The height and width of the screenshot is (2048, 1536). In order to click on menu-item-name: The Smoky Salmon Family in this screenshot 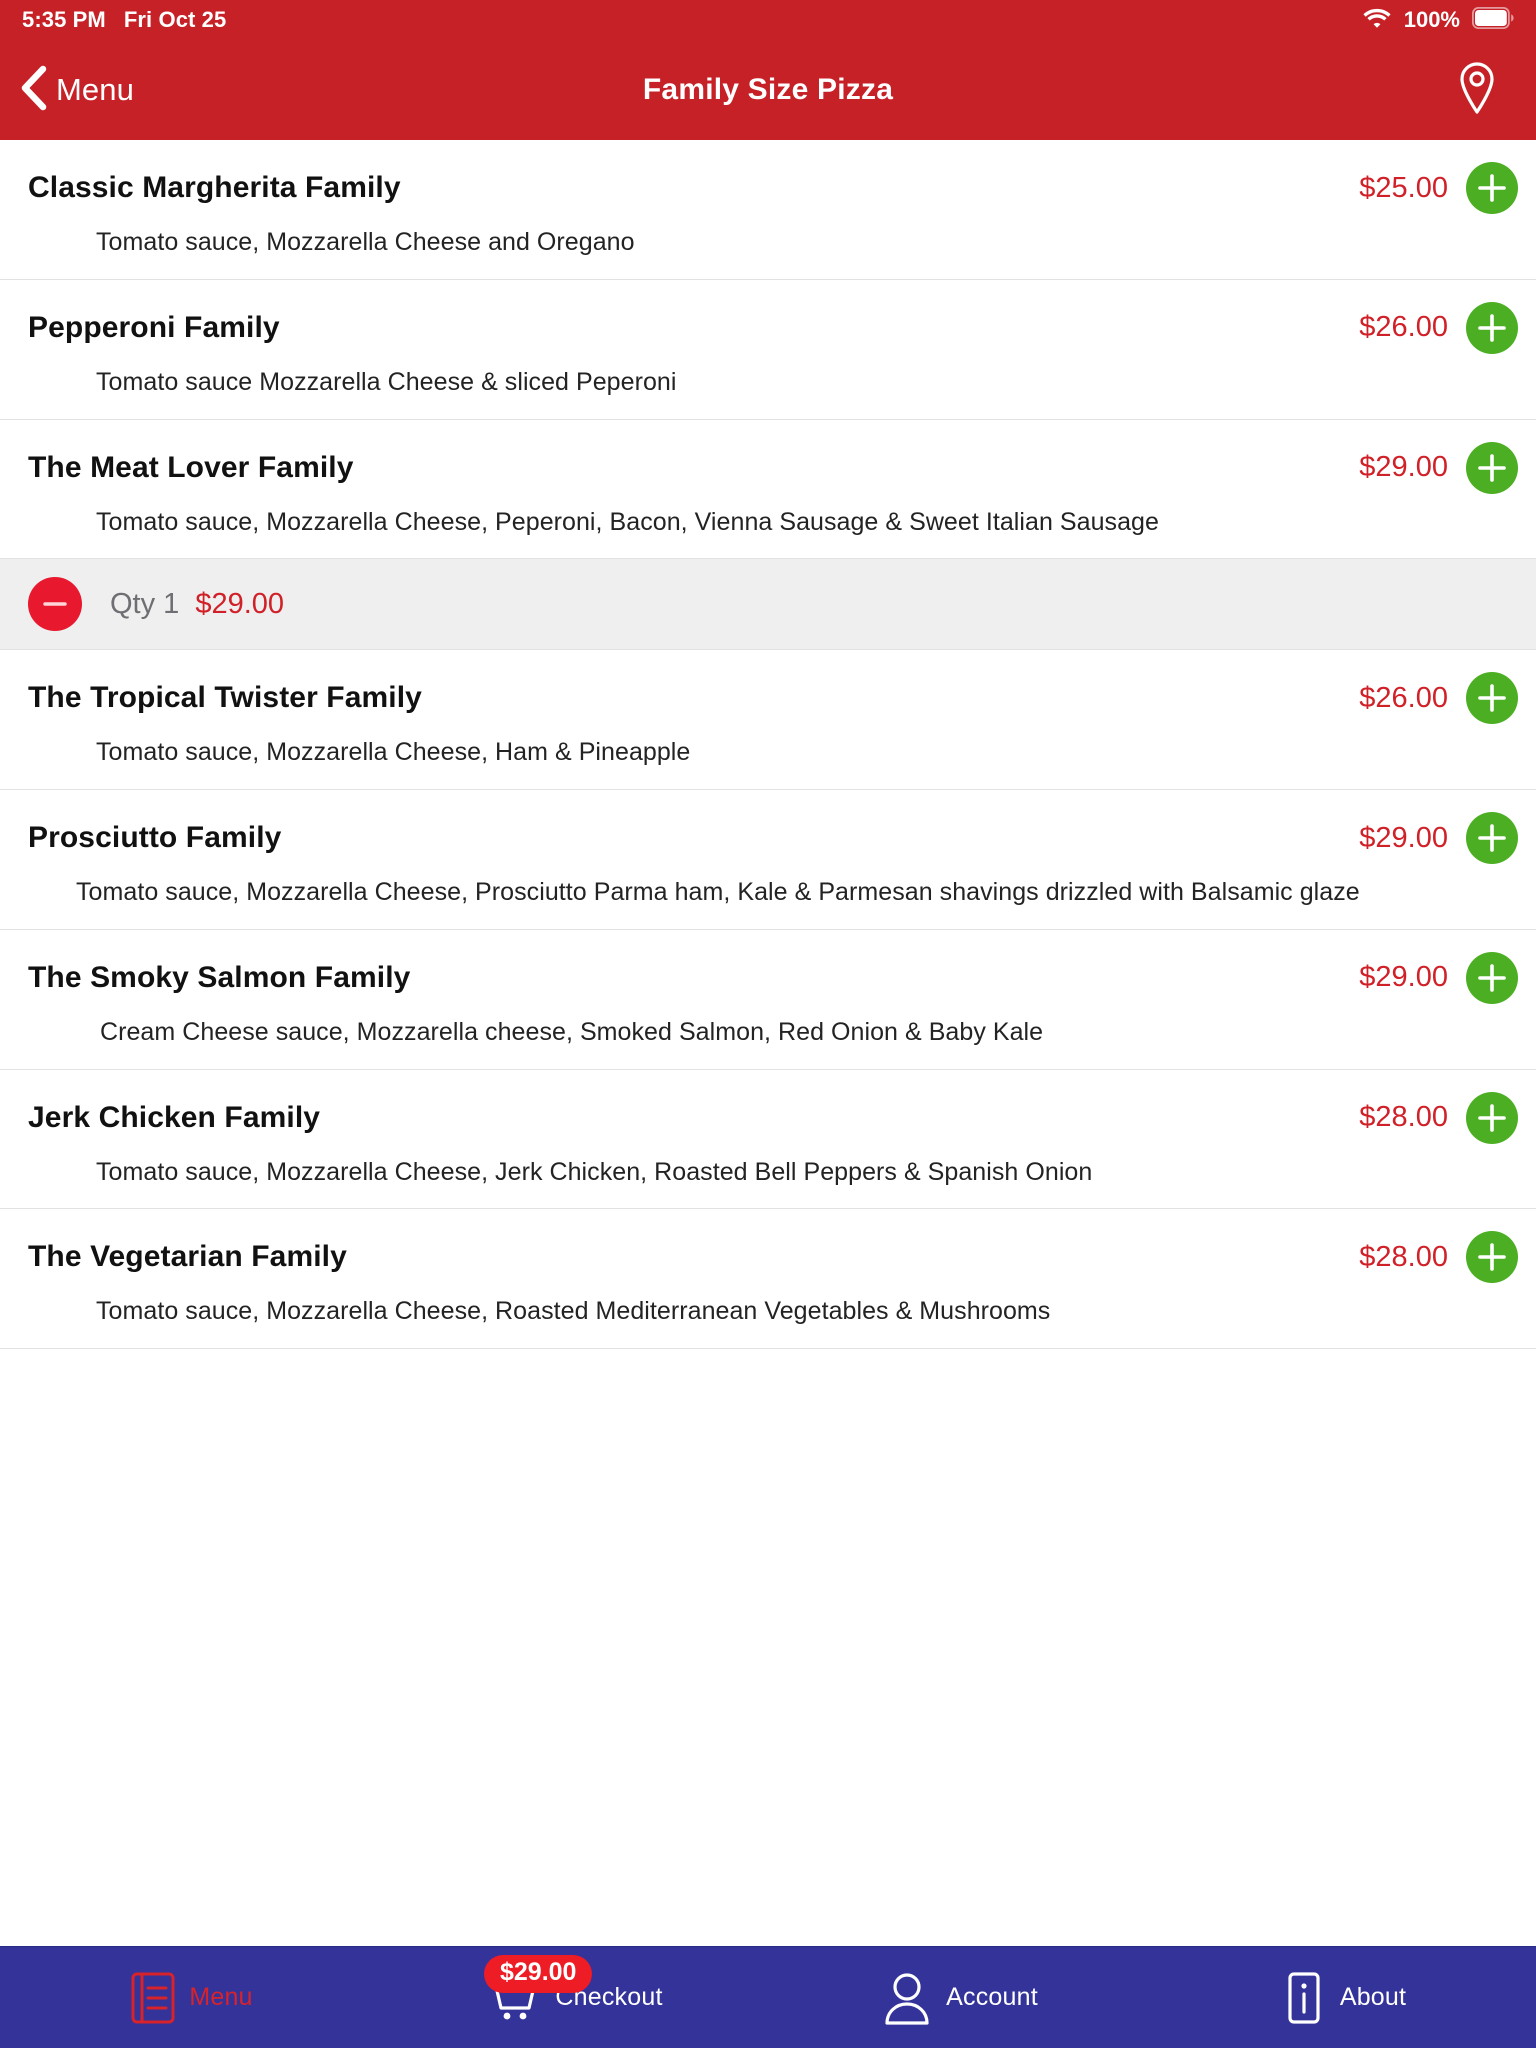, I will do `click(219, 977)`.